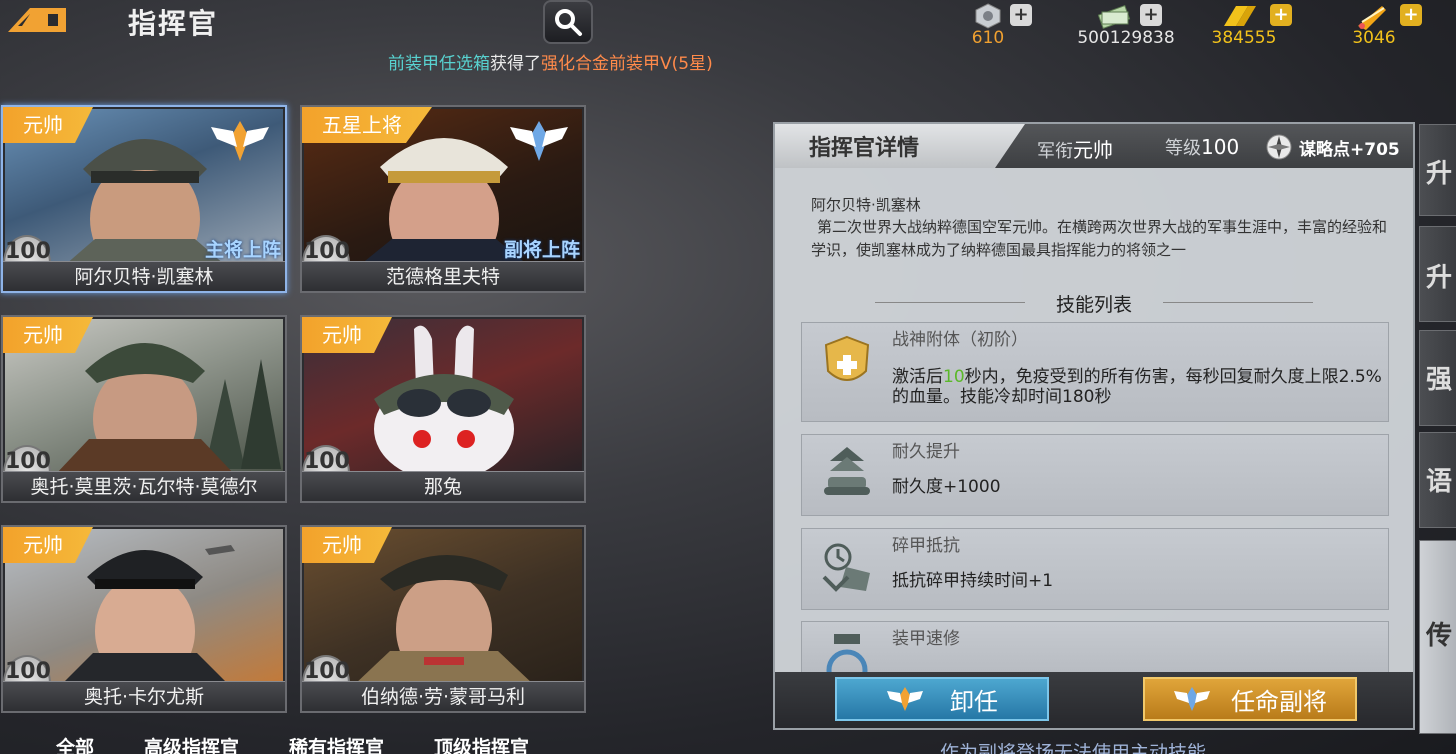 The image size is (1456, 754). What do you see at coordinates (75, 743) in the screenshot?
I see `filter-tab-all: 全部` at bounding box center [75, 743].